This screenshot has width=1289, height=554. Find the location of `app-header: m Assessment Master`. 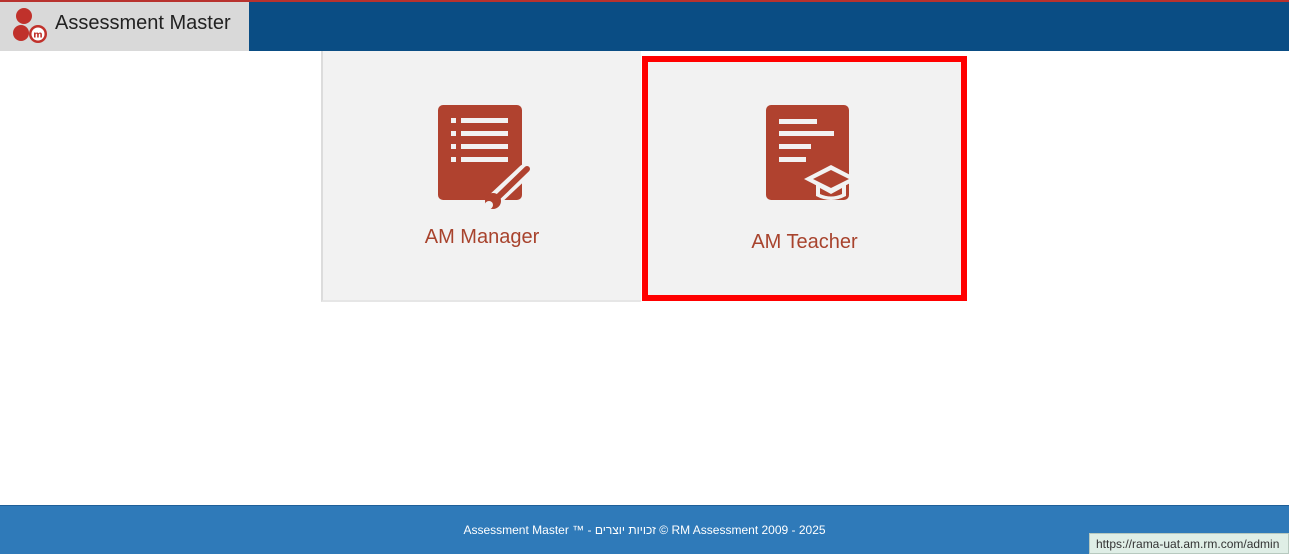

app-header: m Assessment Master is located at coordinates (644, 26).